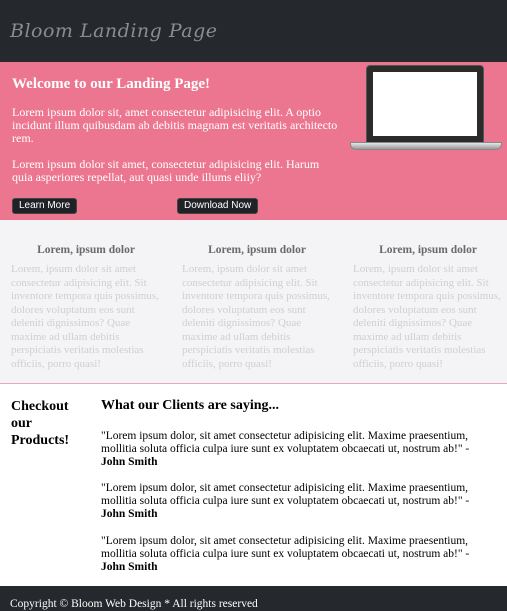  What do you see at coordinates (218, 206) in the screenshot?
I see `download-now-button: Download Now` at bounding box center [218, 206].